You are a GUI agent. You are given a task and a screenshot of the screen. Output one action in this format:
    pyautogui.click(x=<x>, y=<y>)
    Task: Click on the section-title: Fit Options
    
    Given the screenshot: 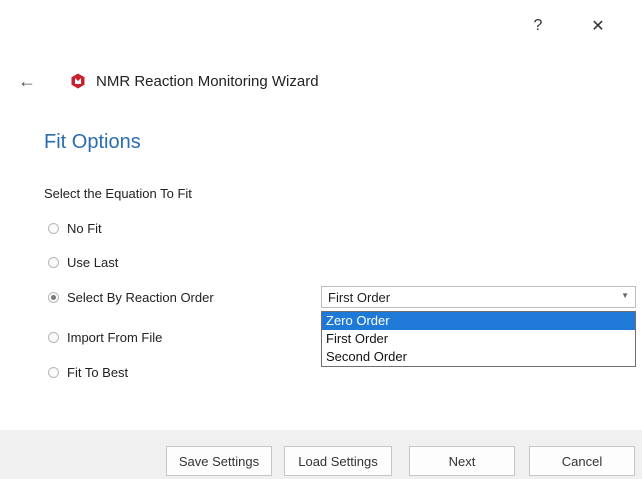 What is the action you would take?
    pyautogui.click(x=92, y=142)
    